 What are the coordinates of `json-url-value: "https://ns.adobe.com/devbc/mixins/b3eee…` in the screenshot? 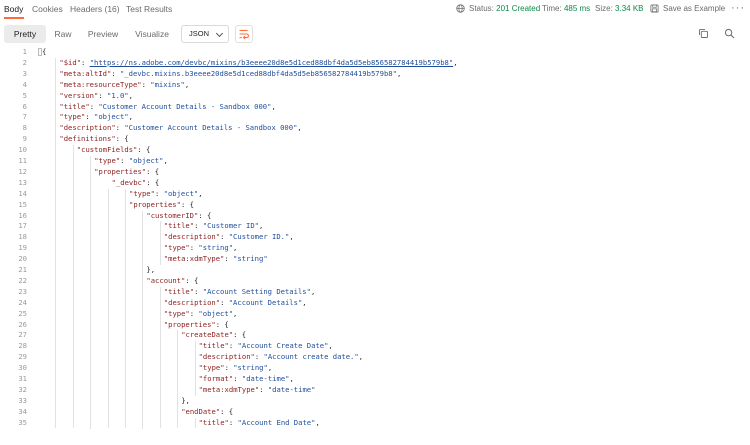 It's located at (272, 62).